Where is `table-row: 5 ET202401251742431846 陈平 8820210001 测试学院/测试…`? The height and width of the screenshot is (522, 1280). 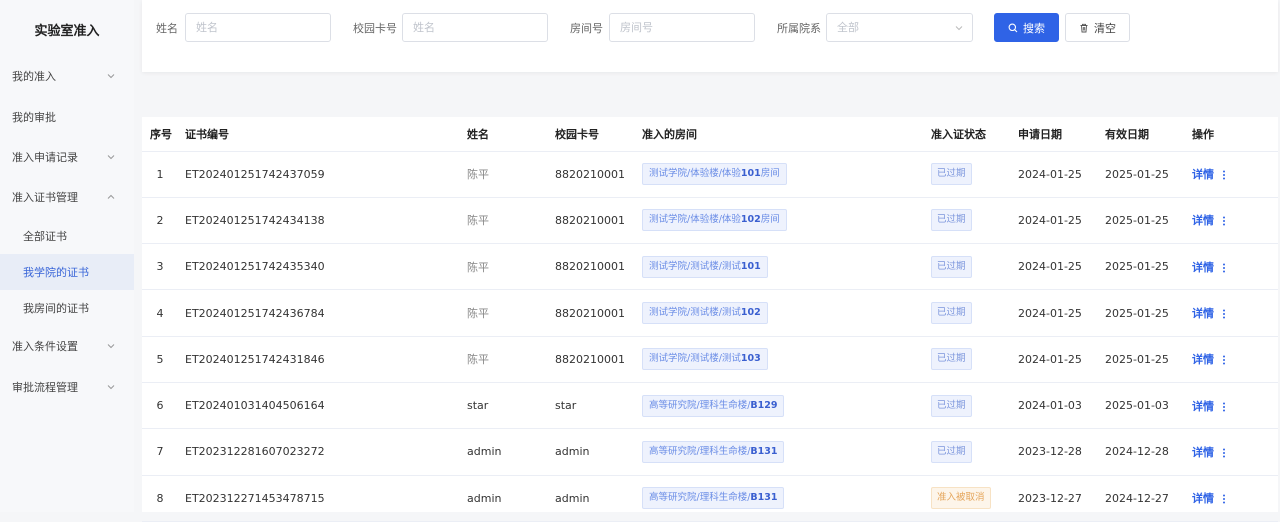 table-row: 5 ET202401251742431846 陈平 8820210001 测试学院/测试… is located at coordinates (710, 359).